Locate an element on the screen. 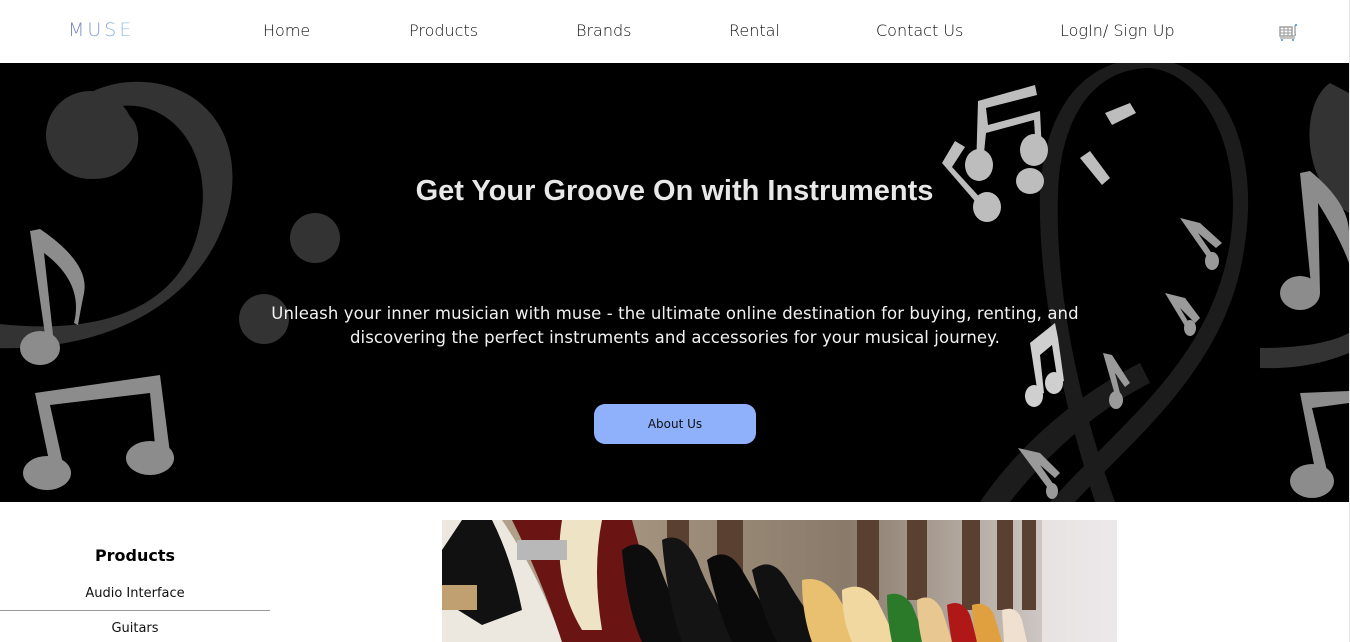 This screenshot has width=1350, height=642. eighth-note-icon is located at coordinates (52, 297).